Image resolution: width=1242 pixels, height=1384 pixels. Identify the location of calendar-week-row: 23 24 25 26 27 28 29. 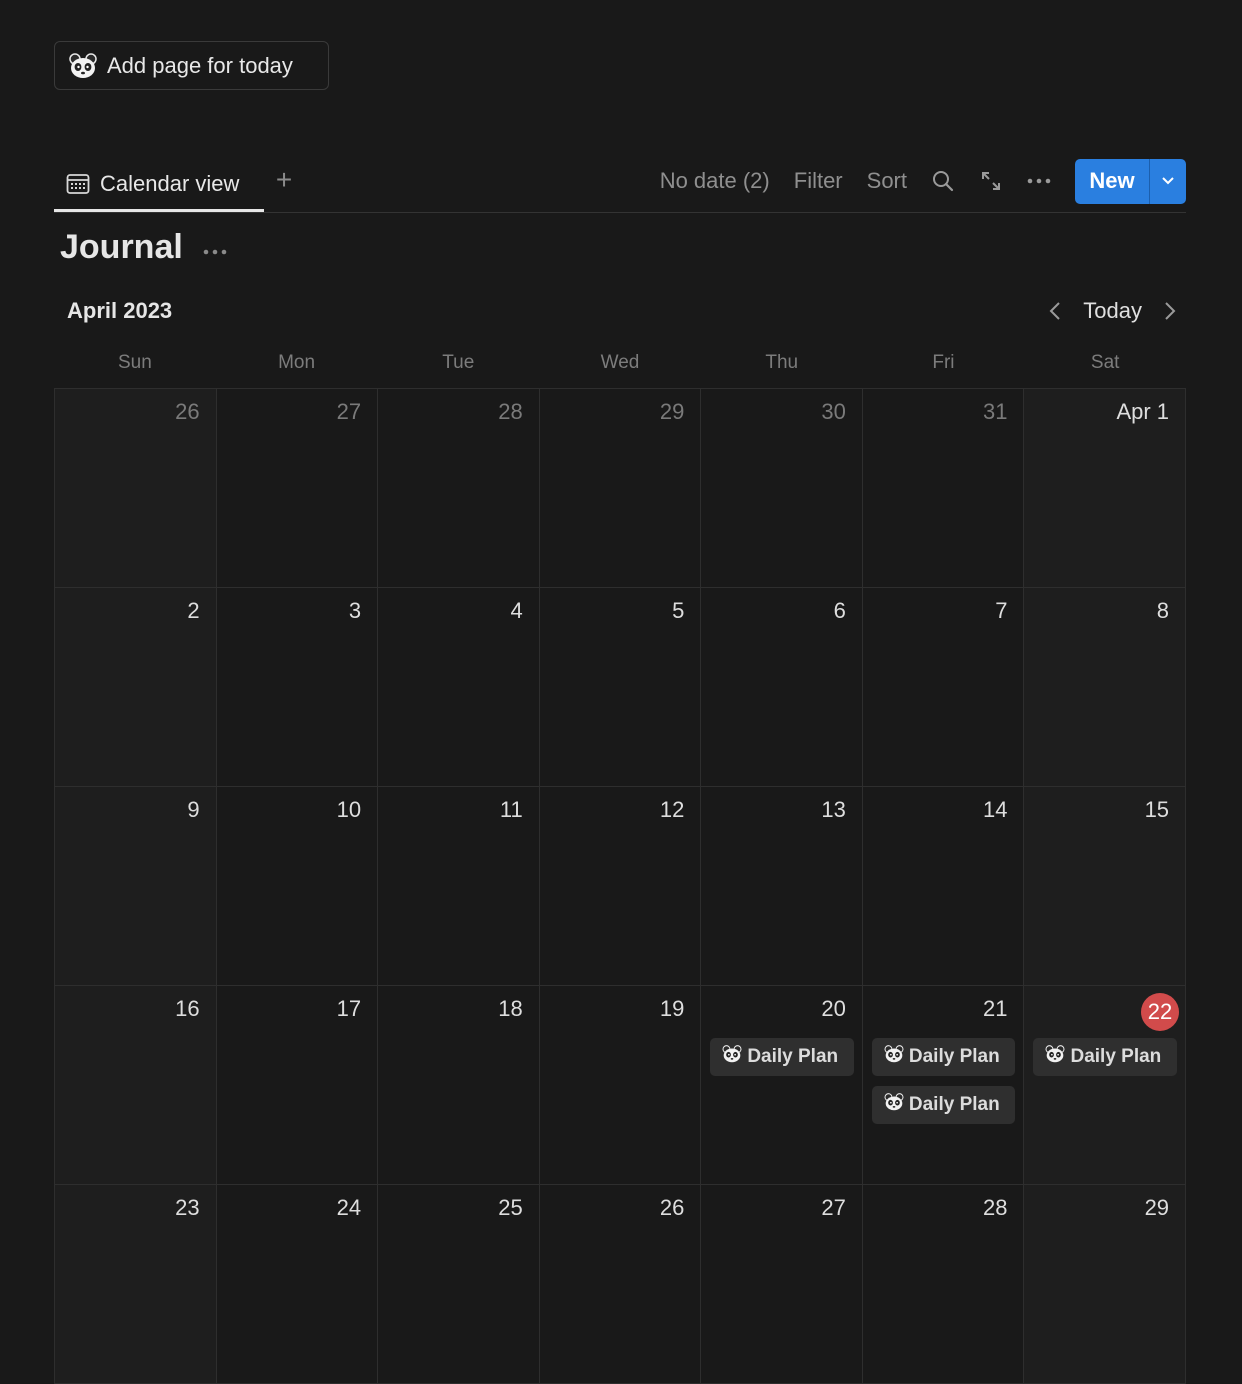
(620, 1284).